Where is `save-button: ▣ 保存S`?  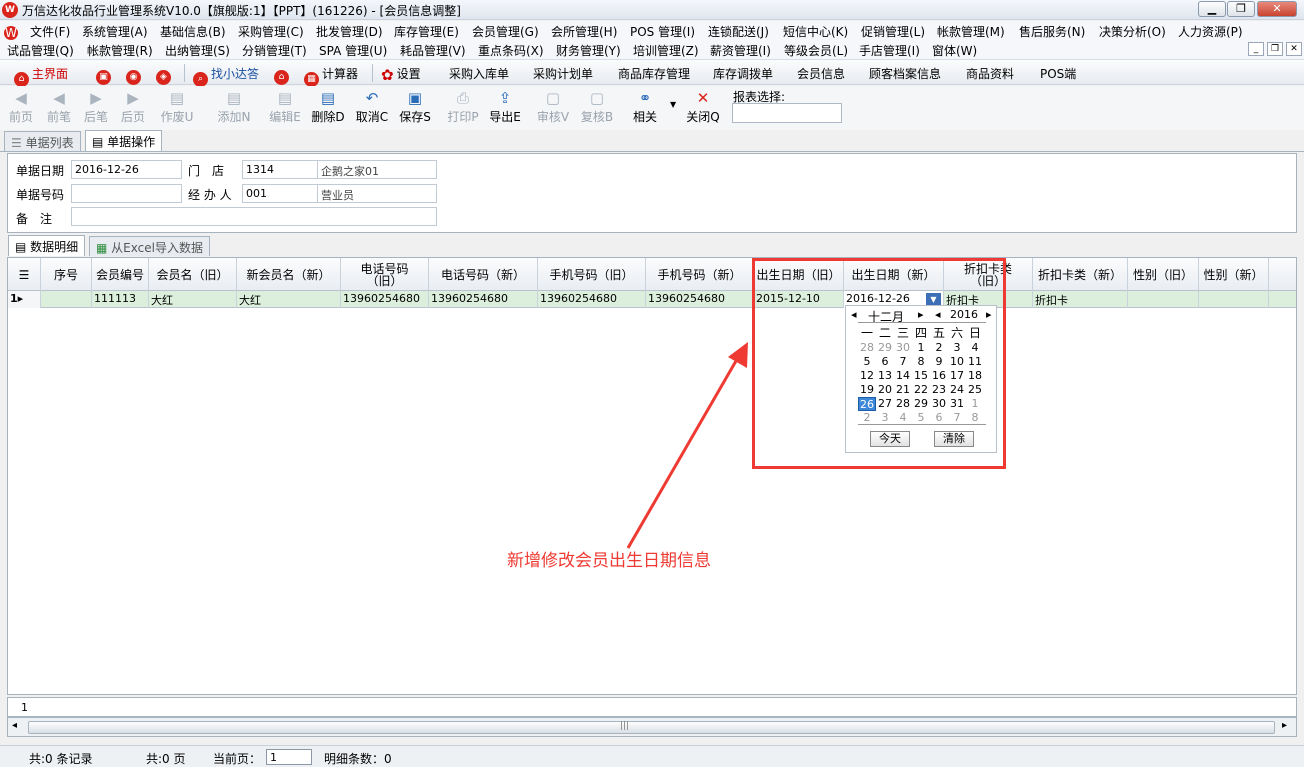 save-button: ▣ 保存S is located at coordinates (415, 108).